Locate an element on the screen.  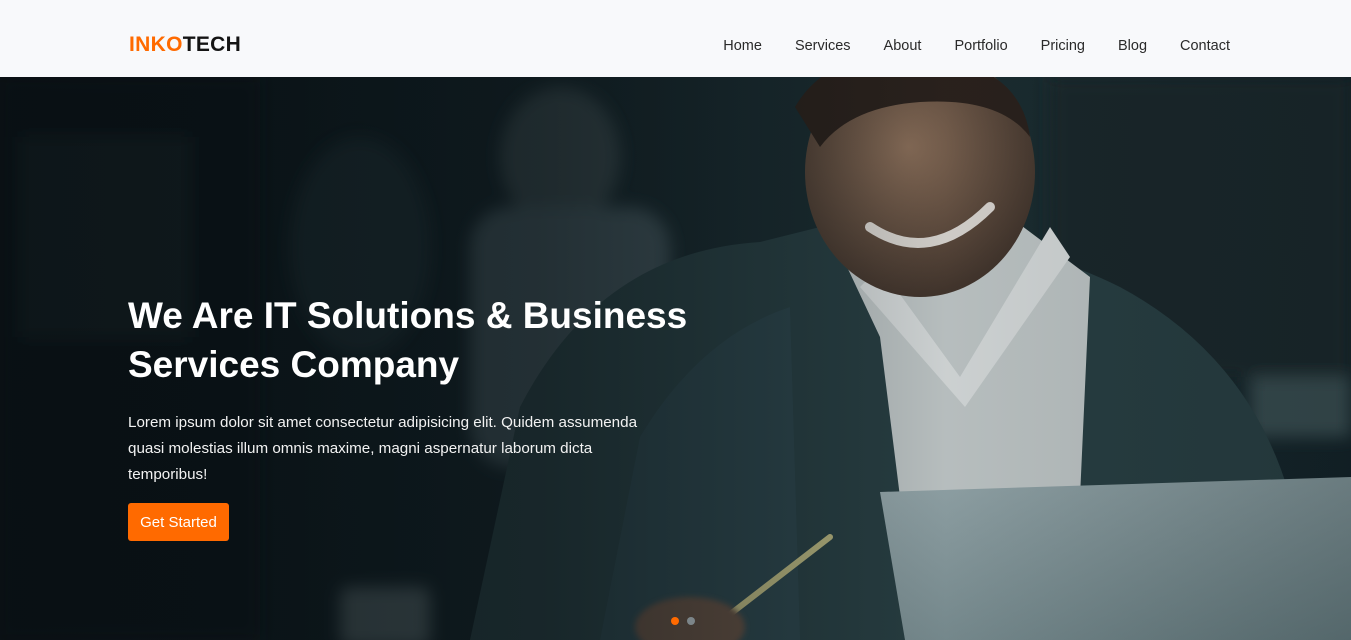
nav-item-blog: Blog is located at coordinates (1132, 46).